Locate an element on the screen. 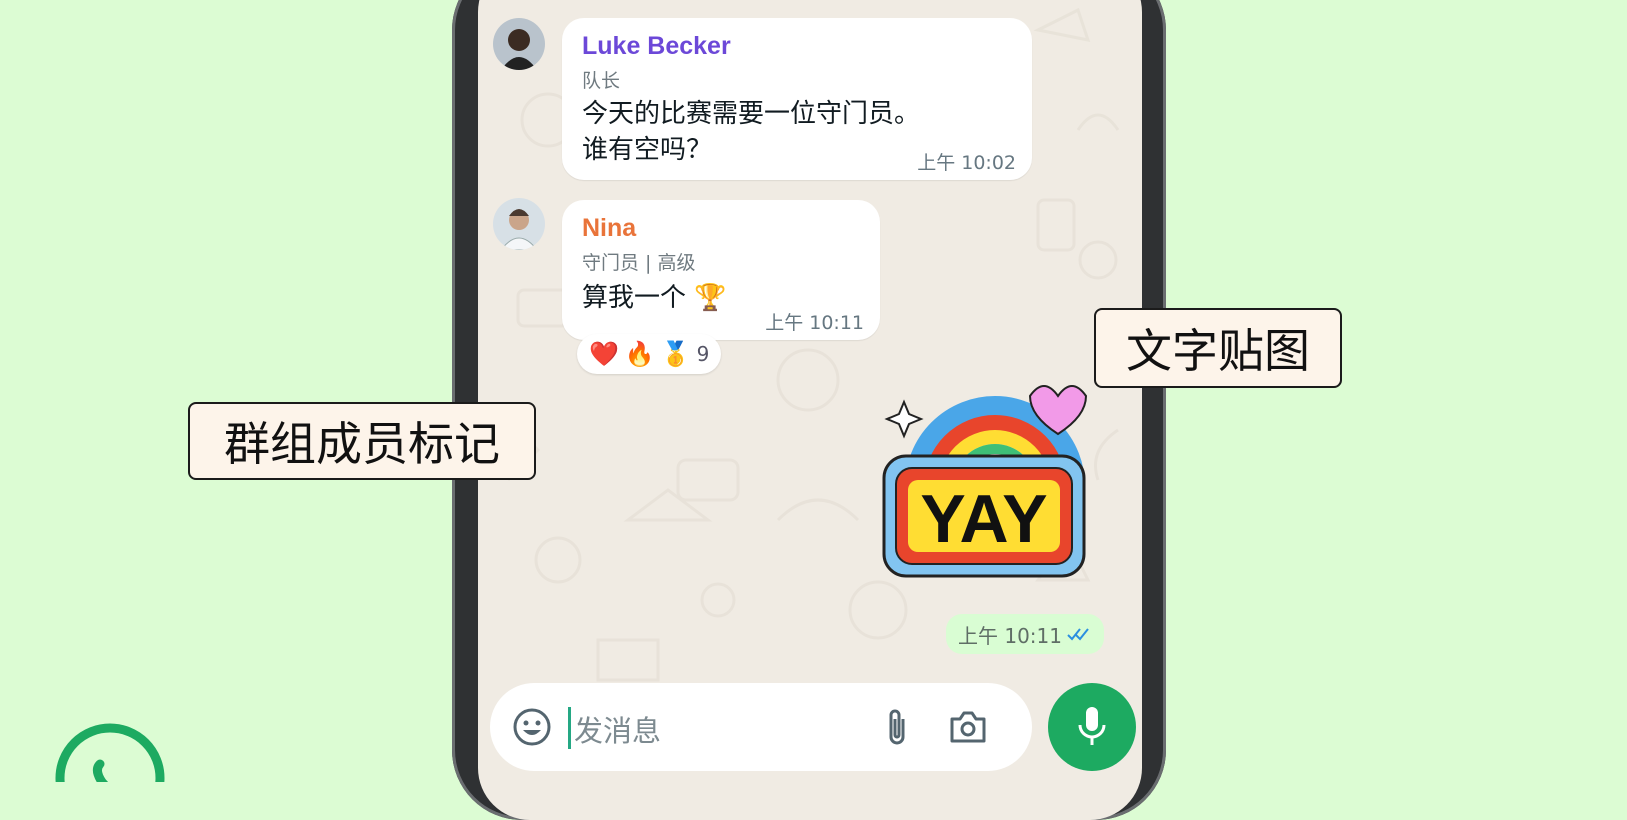 This screenshot has width=1627, height=820. whatsapp-logo-icon is located at coordinates (110, 752).